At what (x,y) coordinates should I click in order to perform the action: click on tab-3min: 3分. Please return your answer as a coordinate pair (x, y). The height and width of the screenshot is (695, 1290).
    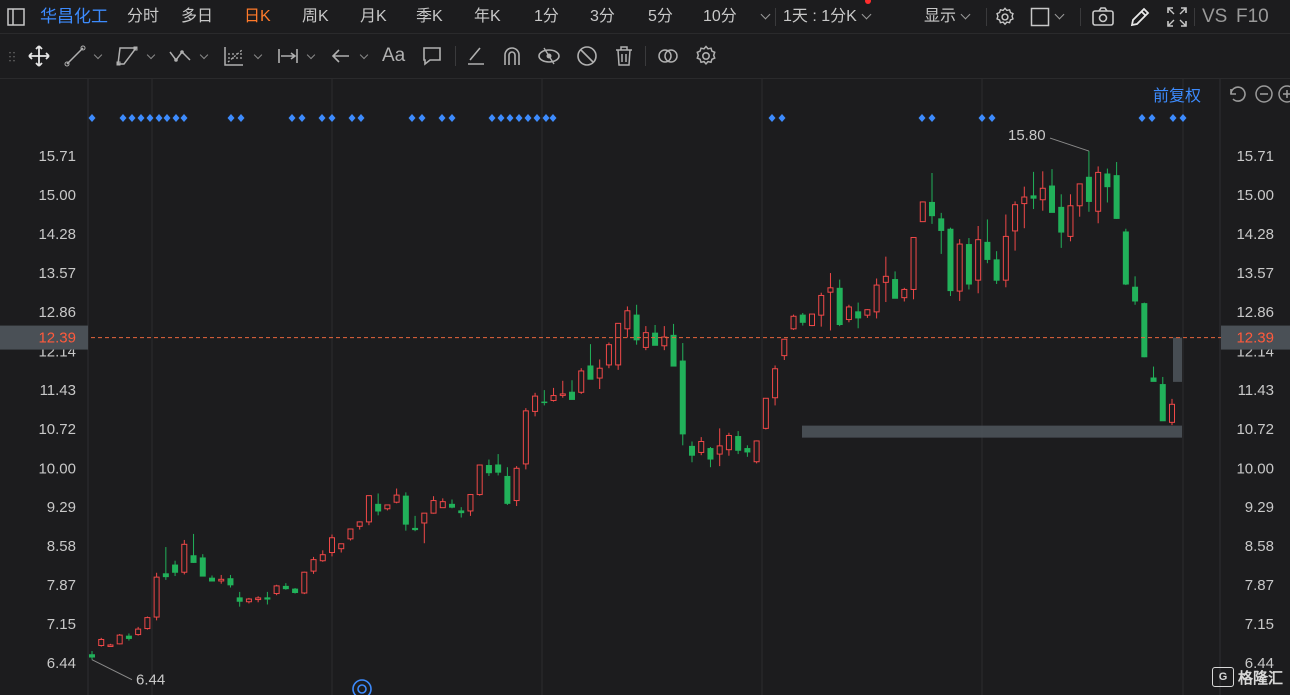
    Looking at the image, I should click on (602, 16).